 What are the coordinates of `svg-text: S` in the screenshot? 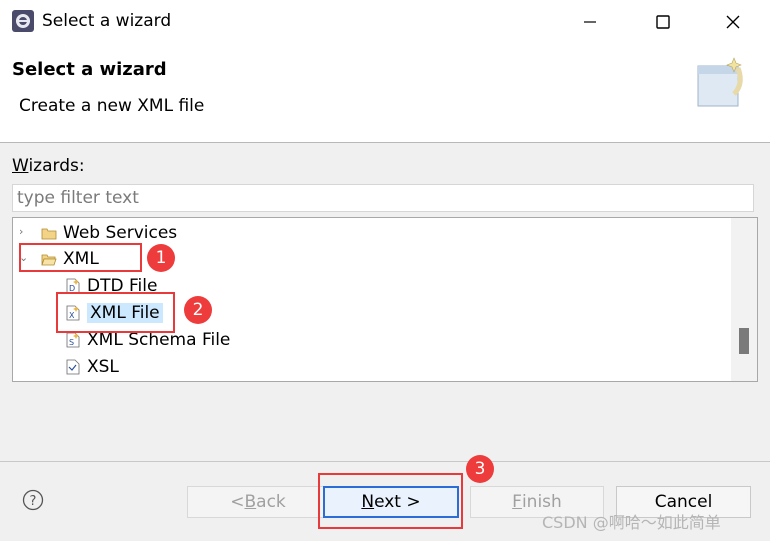 It's located at (71, 342).